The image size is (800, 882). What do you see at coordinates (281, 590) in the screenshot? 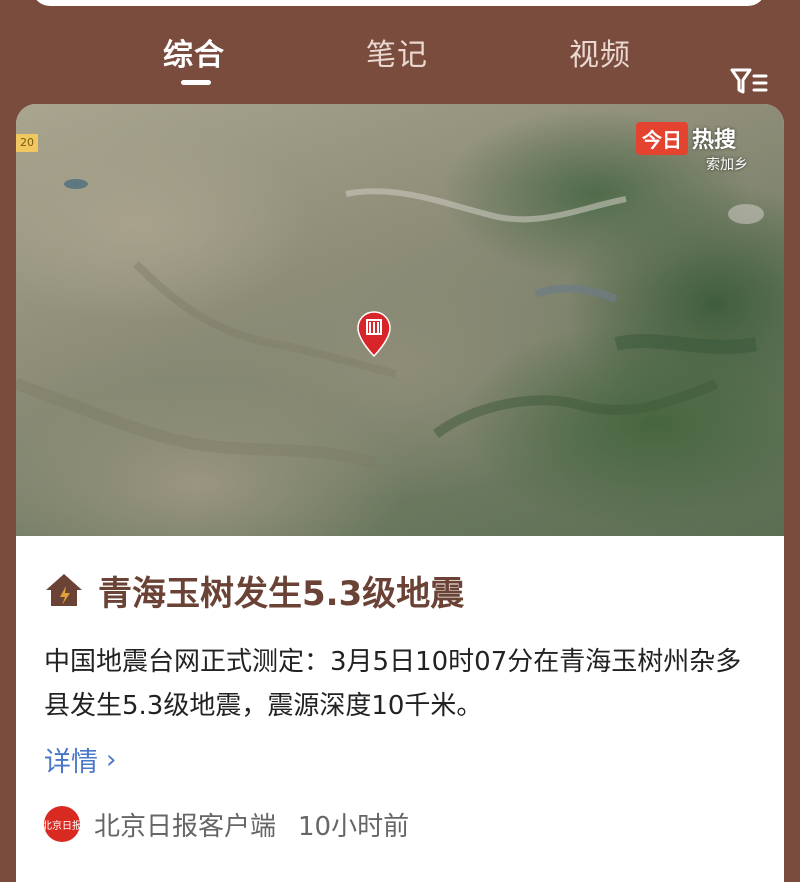
I see `article-title: 青海玉树发生5.3级地震` at bounding box center [281, 590].